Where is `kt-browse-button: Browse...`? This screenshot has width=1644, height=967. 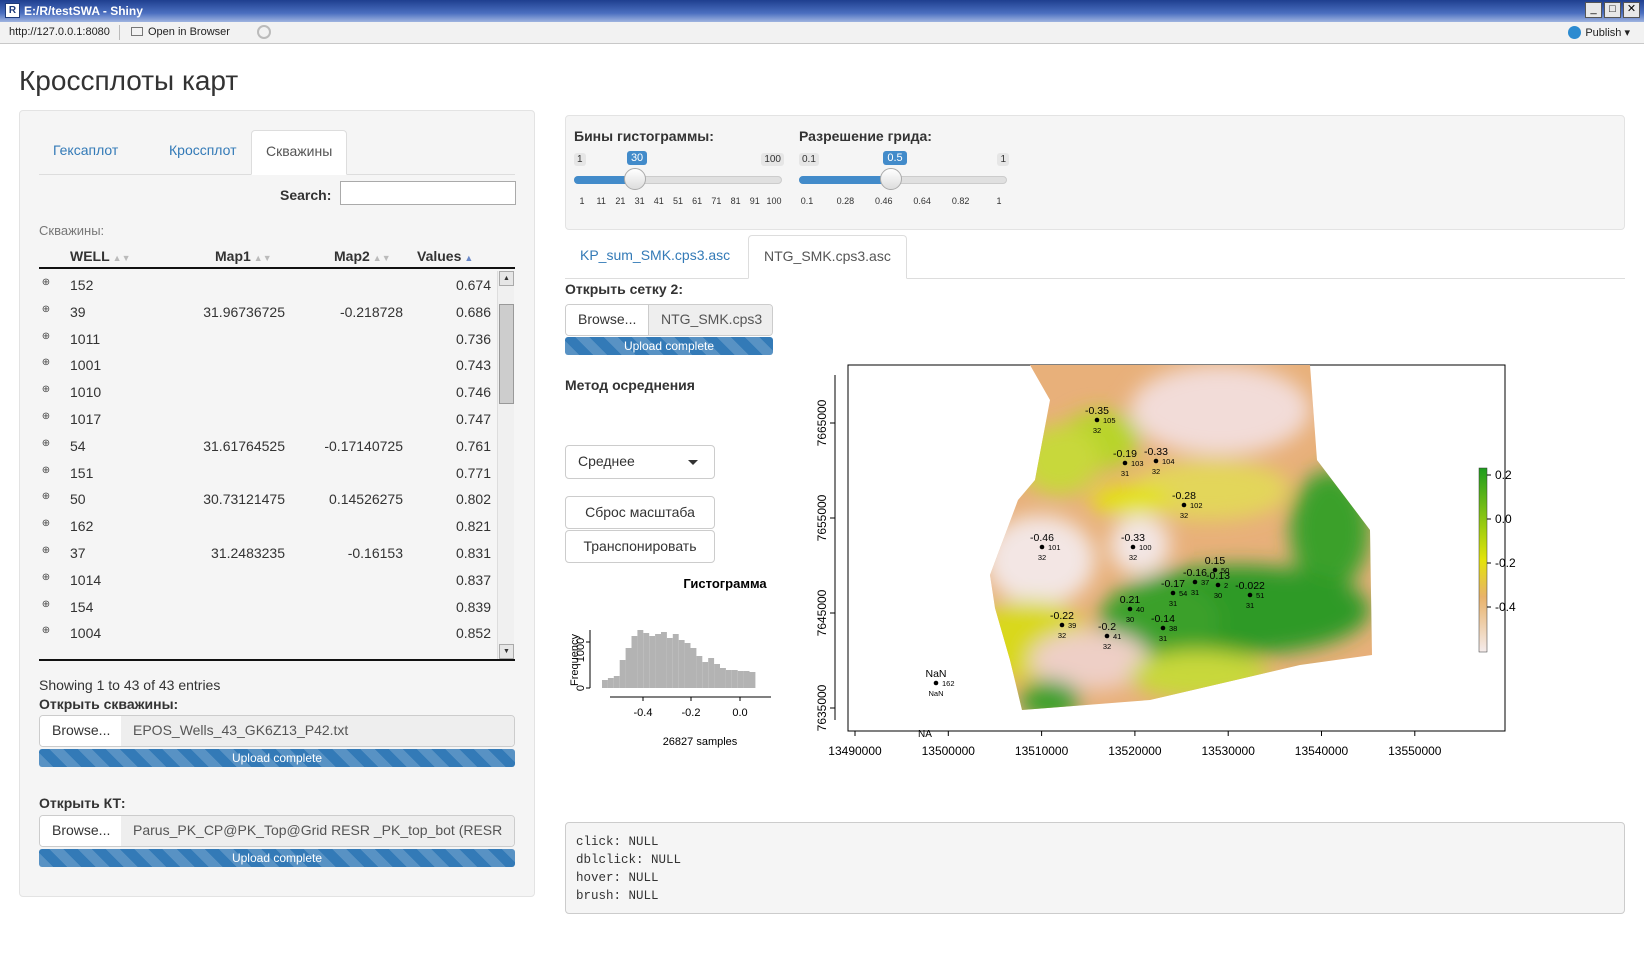
kt-browse-button: Browse... is located at coordinates (82, 831).